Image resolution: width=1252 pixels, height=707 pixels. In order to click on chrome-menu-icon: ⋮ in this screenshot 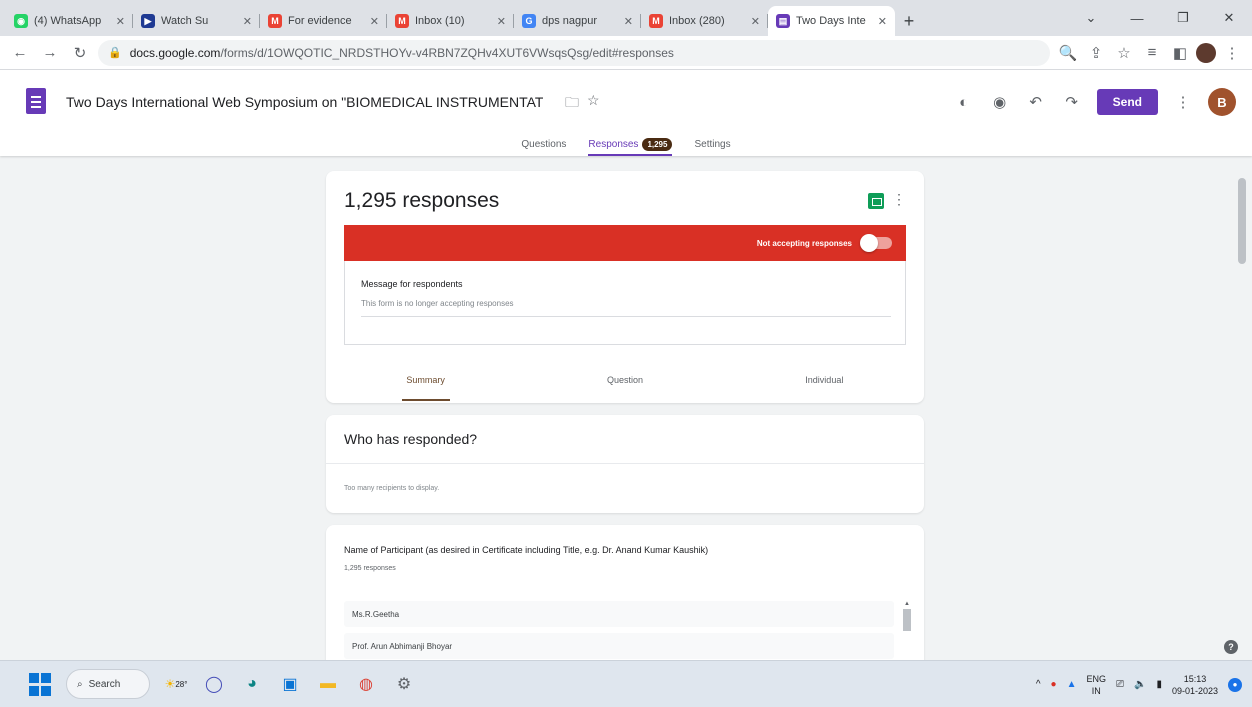, I will do `click(1232, 53)`.